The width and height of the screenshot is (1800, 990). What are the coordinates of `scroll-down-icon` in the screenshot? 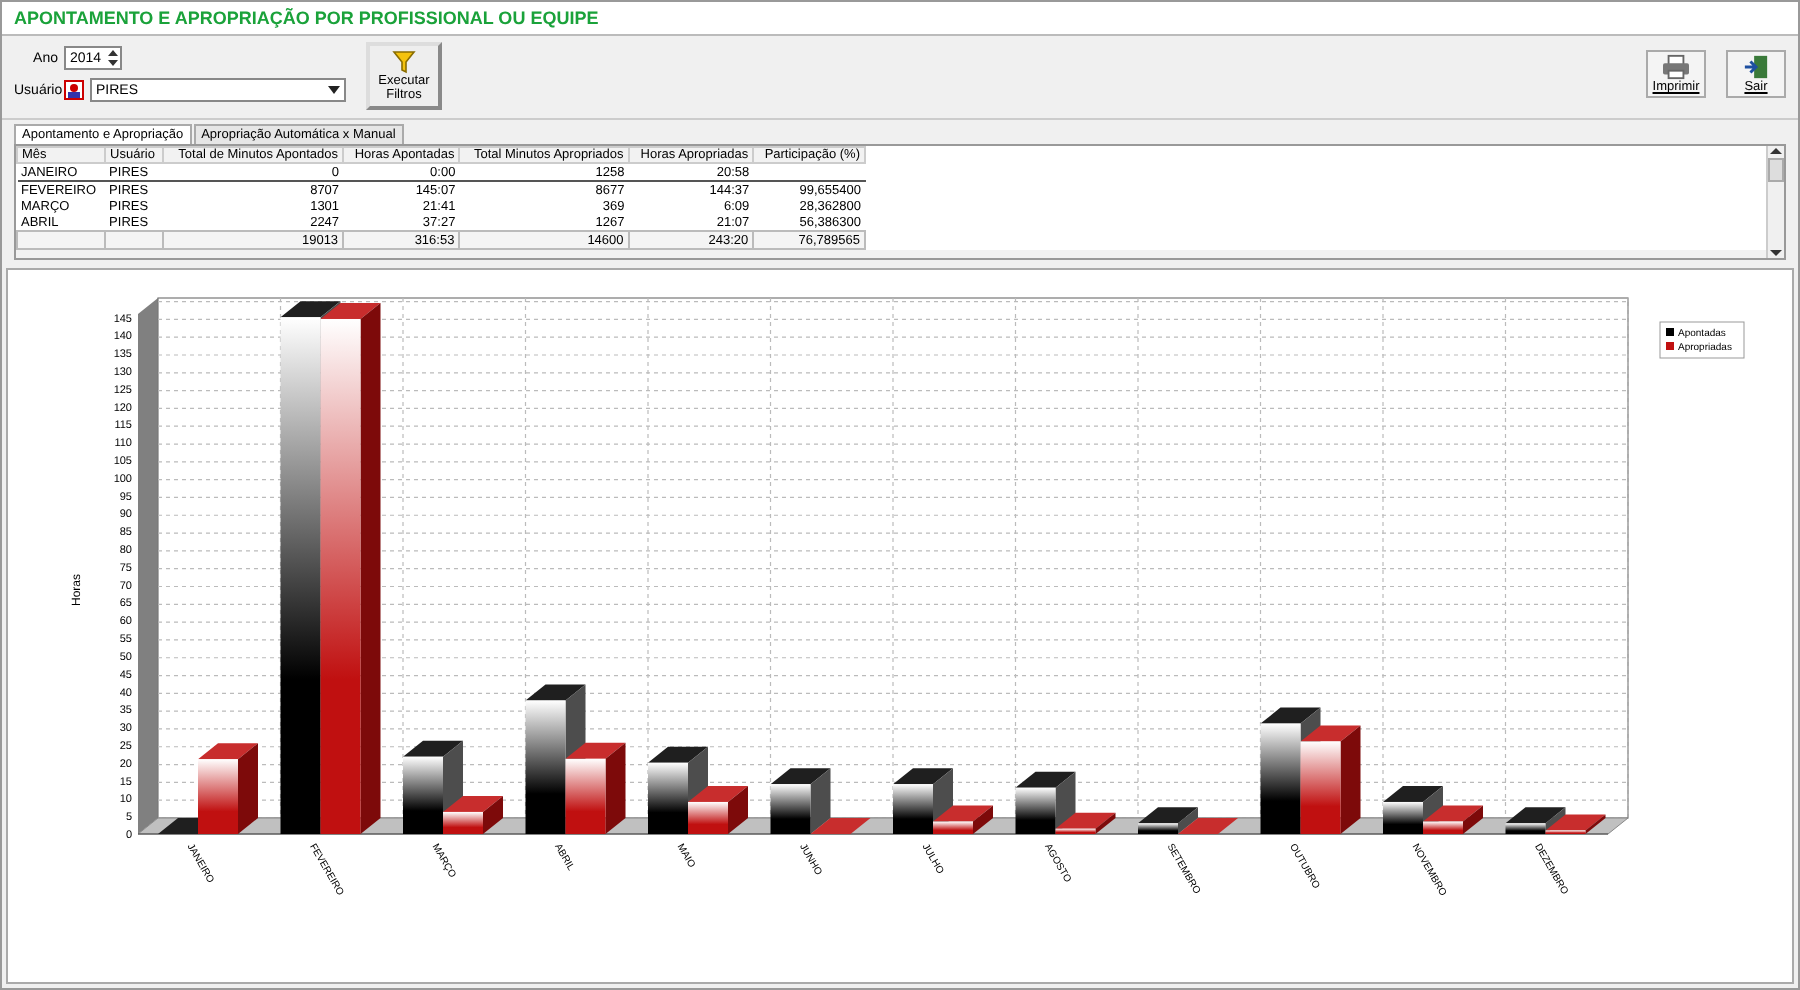 It's located at (1776, 253).